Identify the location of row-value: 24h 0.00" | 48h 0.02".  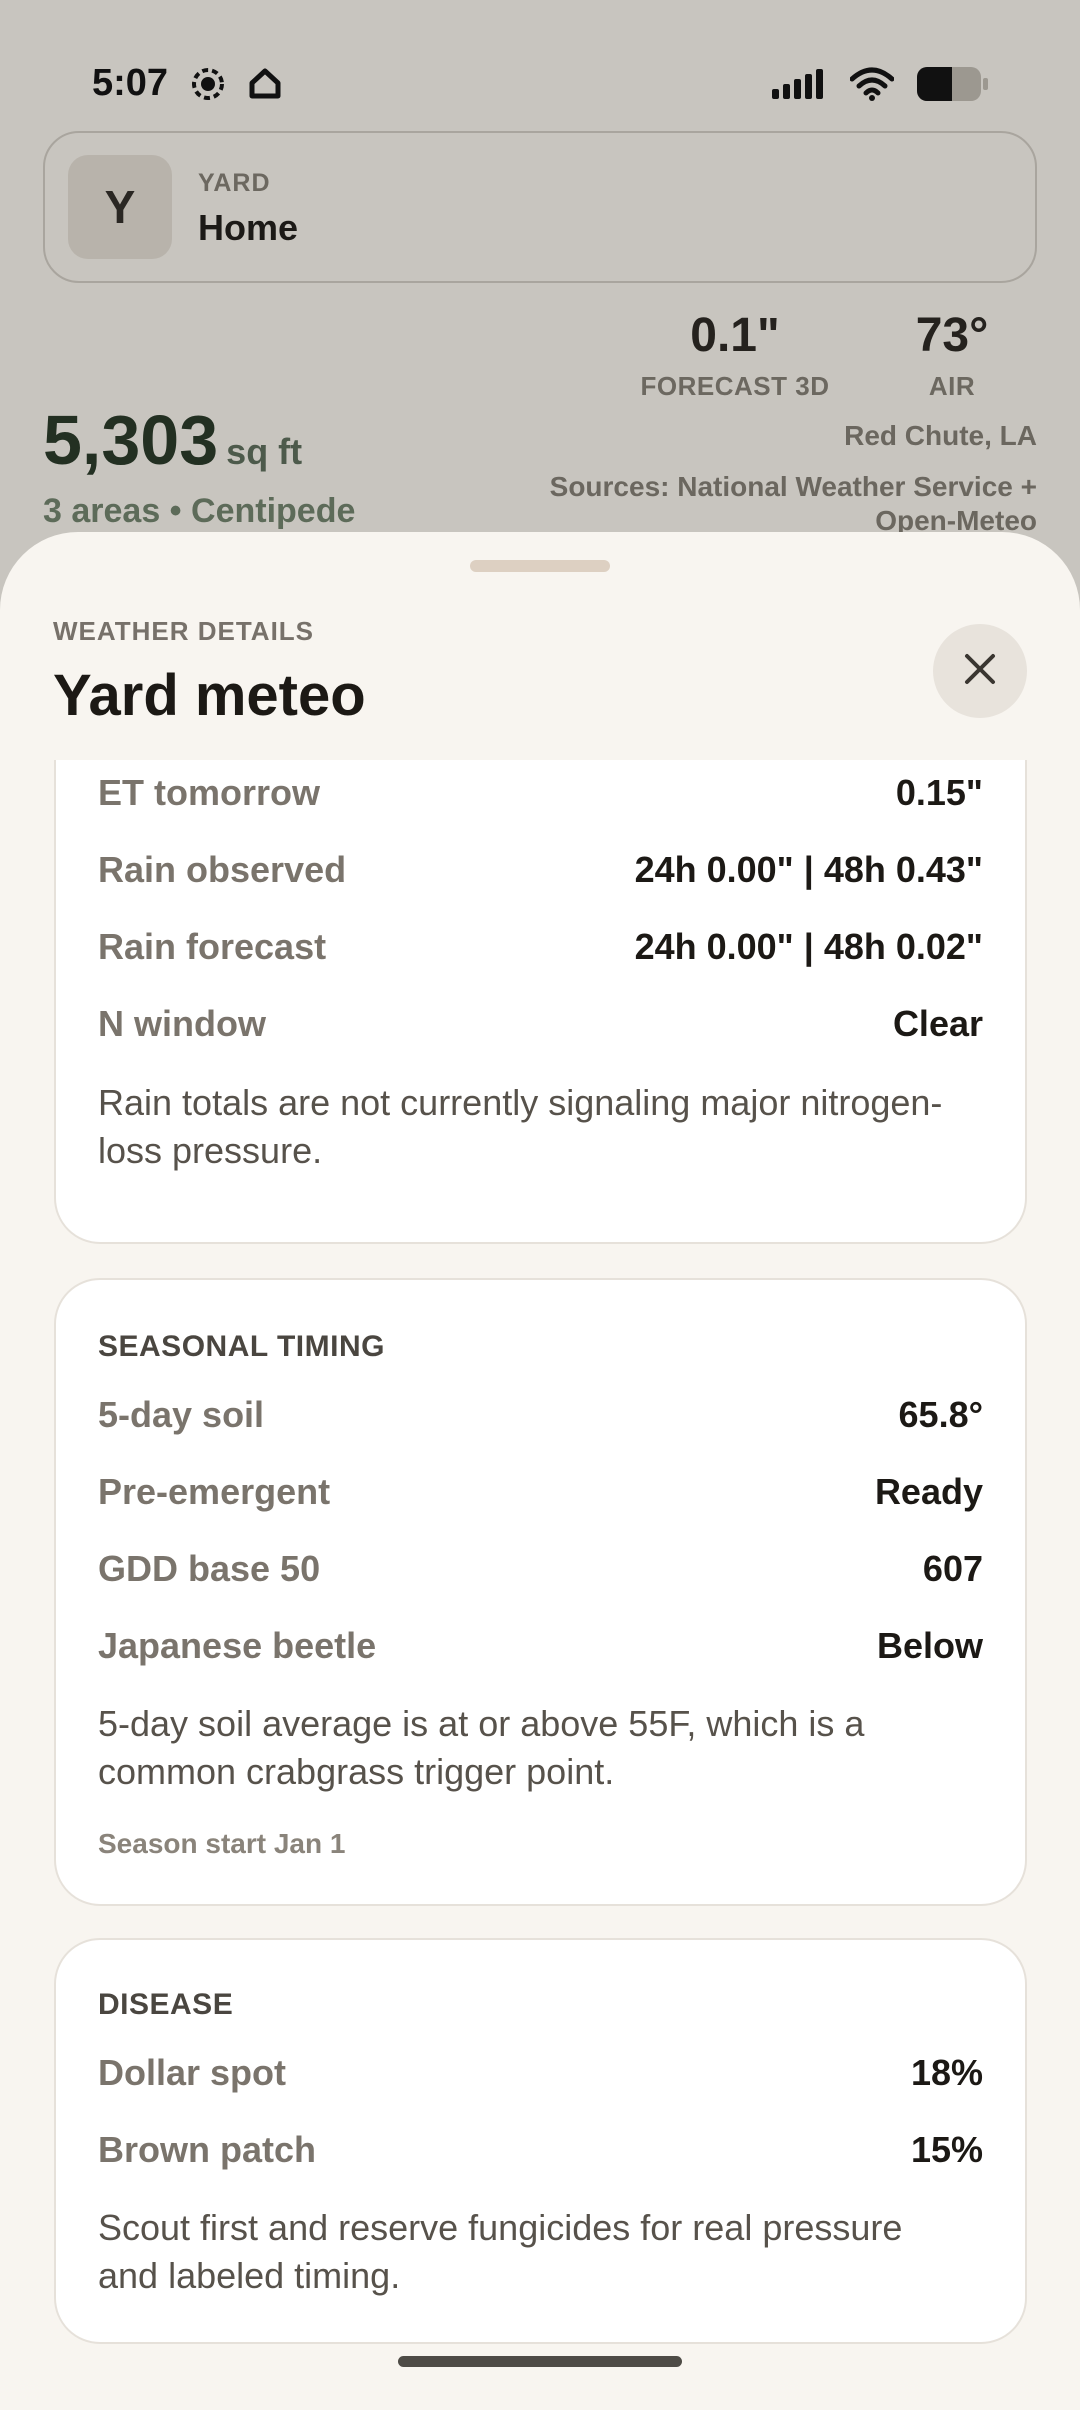
(808, 946).